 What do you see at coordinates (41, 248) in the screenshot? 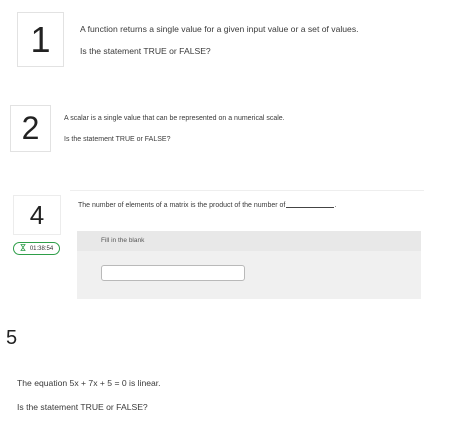
I see `timer-value: 01:38:54` at bounding box center [41, 248].